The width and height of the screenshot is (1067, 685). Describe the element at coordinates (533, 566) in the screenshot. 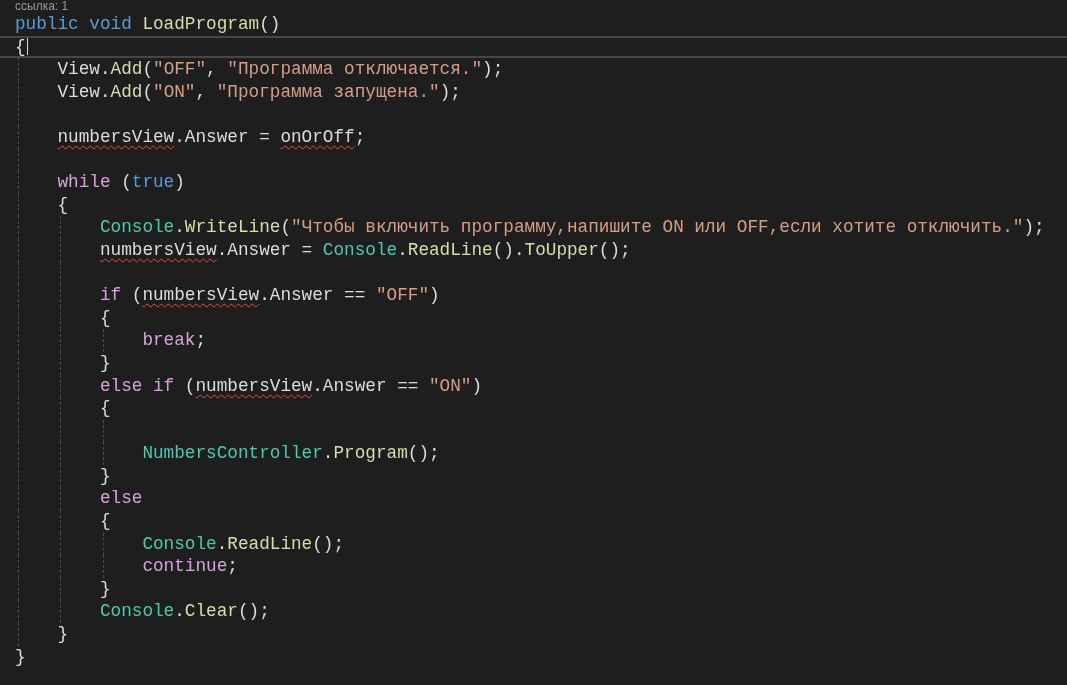

I see `code-line: continue;` at that location.